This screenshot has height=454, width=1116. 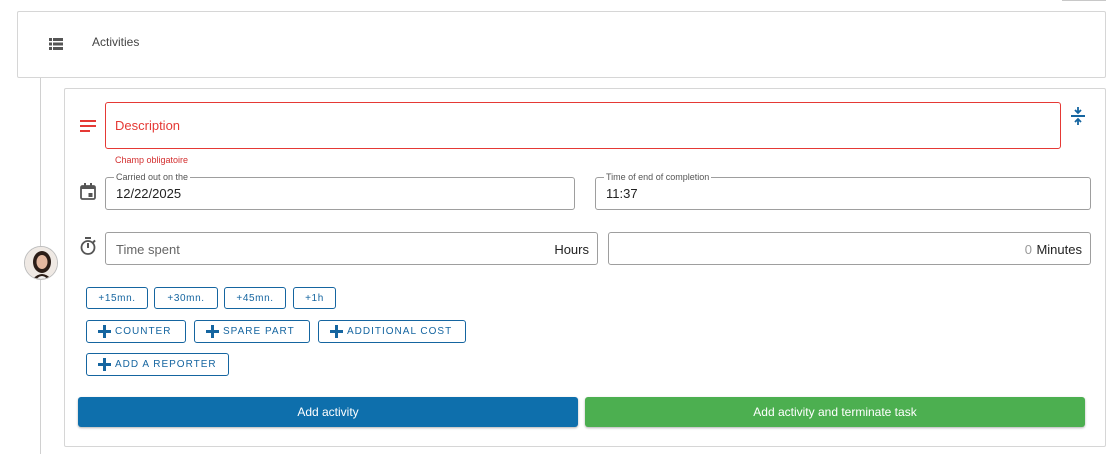 What do you see at coordinates (843, 191) in the screenshot?
I see `end-time-field: Time of end of completion 11:37` at bounding box center [843, 191].